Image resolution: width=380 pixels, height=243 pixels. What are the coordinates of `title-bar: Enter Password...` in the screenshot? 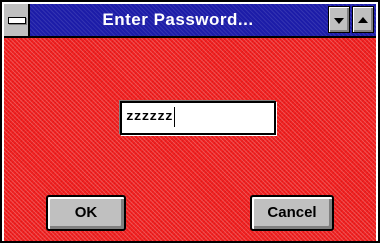 It's located at (190, 21).